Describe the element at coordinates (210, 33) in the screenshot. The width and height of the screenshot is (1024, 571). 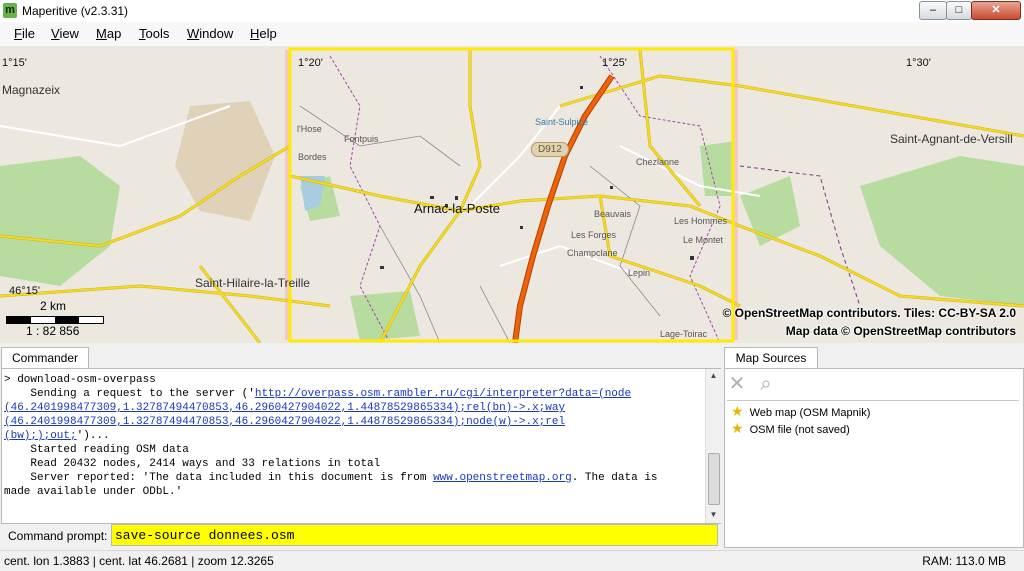
I see `menu-window: Window` at that location.